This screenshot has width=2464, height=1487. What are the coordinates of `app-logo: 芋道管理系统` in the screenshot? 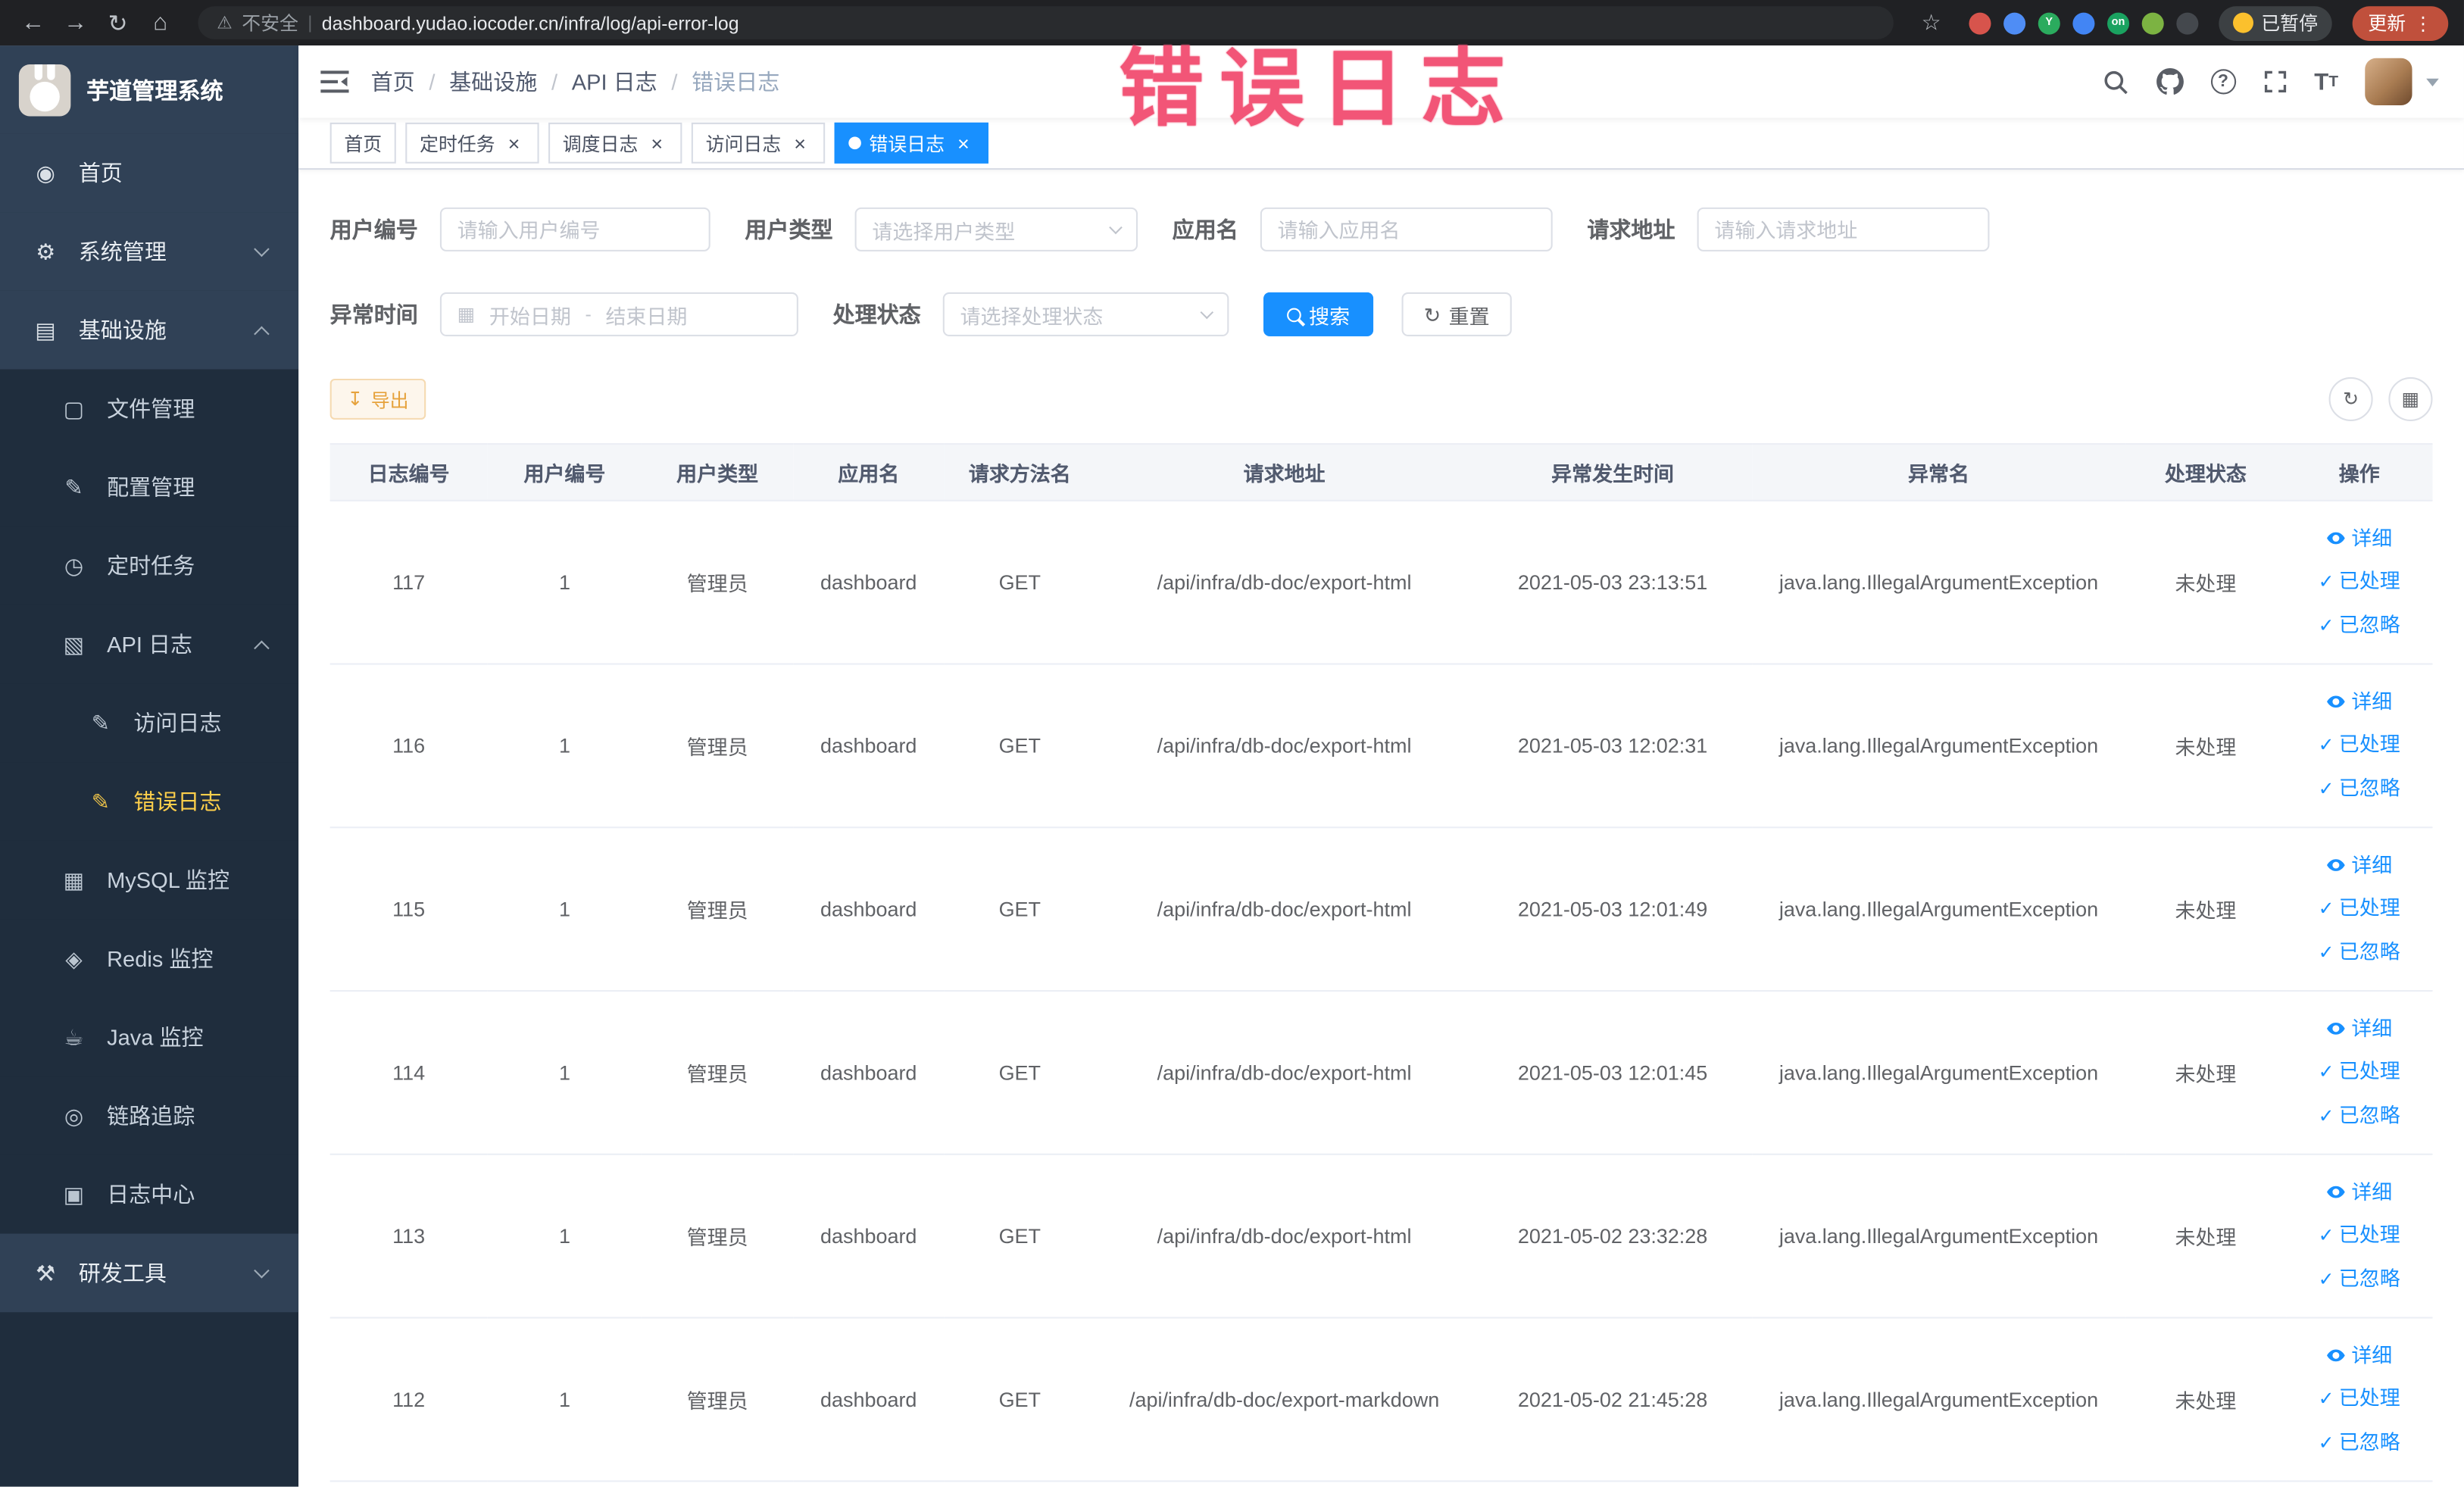 It's located at (149, 89).